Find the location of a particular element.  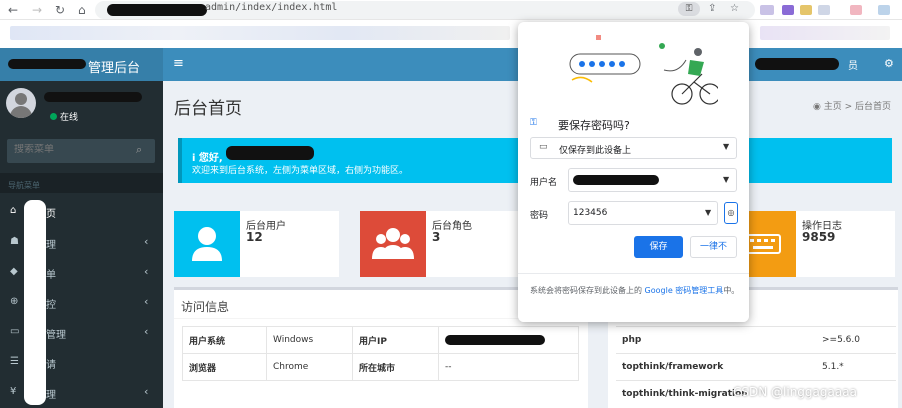

sidebar-item-label: 单 is located at coordinates (51, 275).